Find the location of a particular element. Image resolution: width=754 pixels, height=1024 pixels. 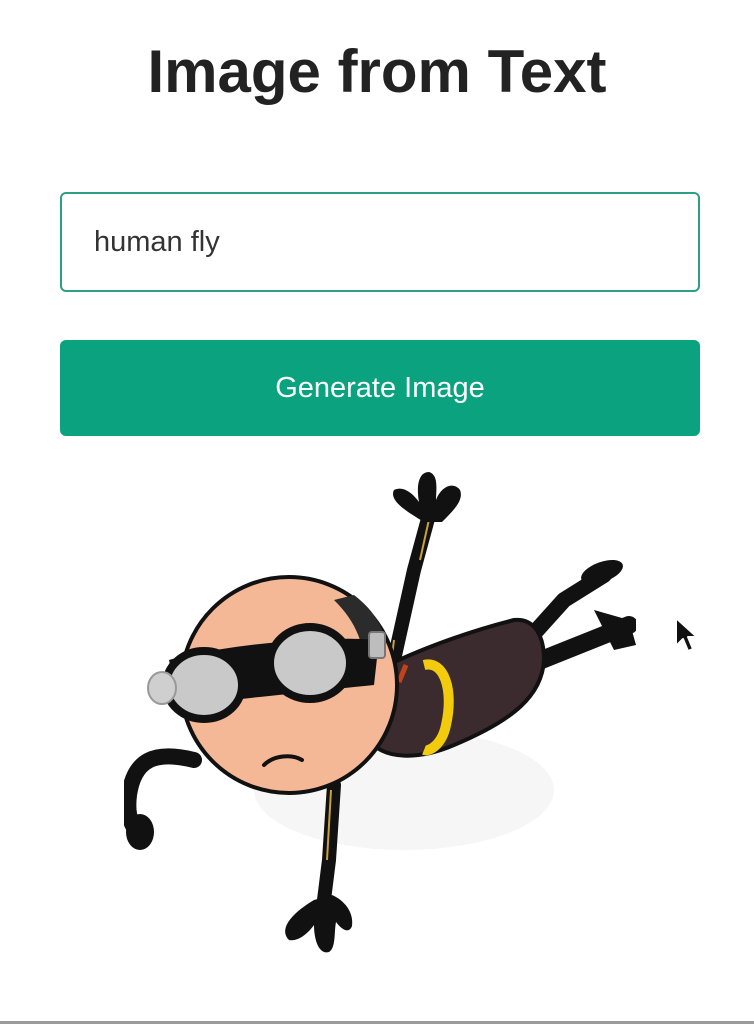

mouse-cursor-icon is located at coordinates (686, 634).